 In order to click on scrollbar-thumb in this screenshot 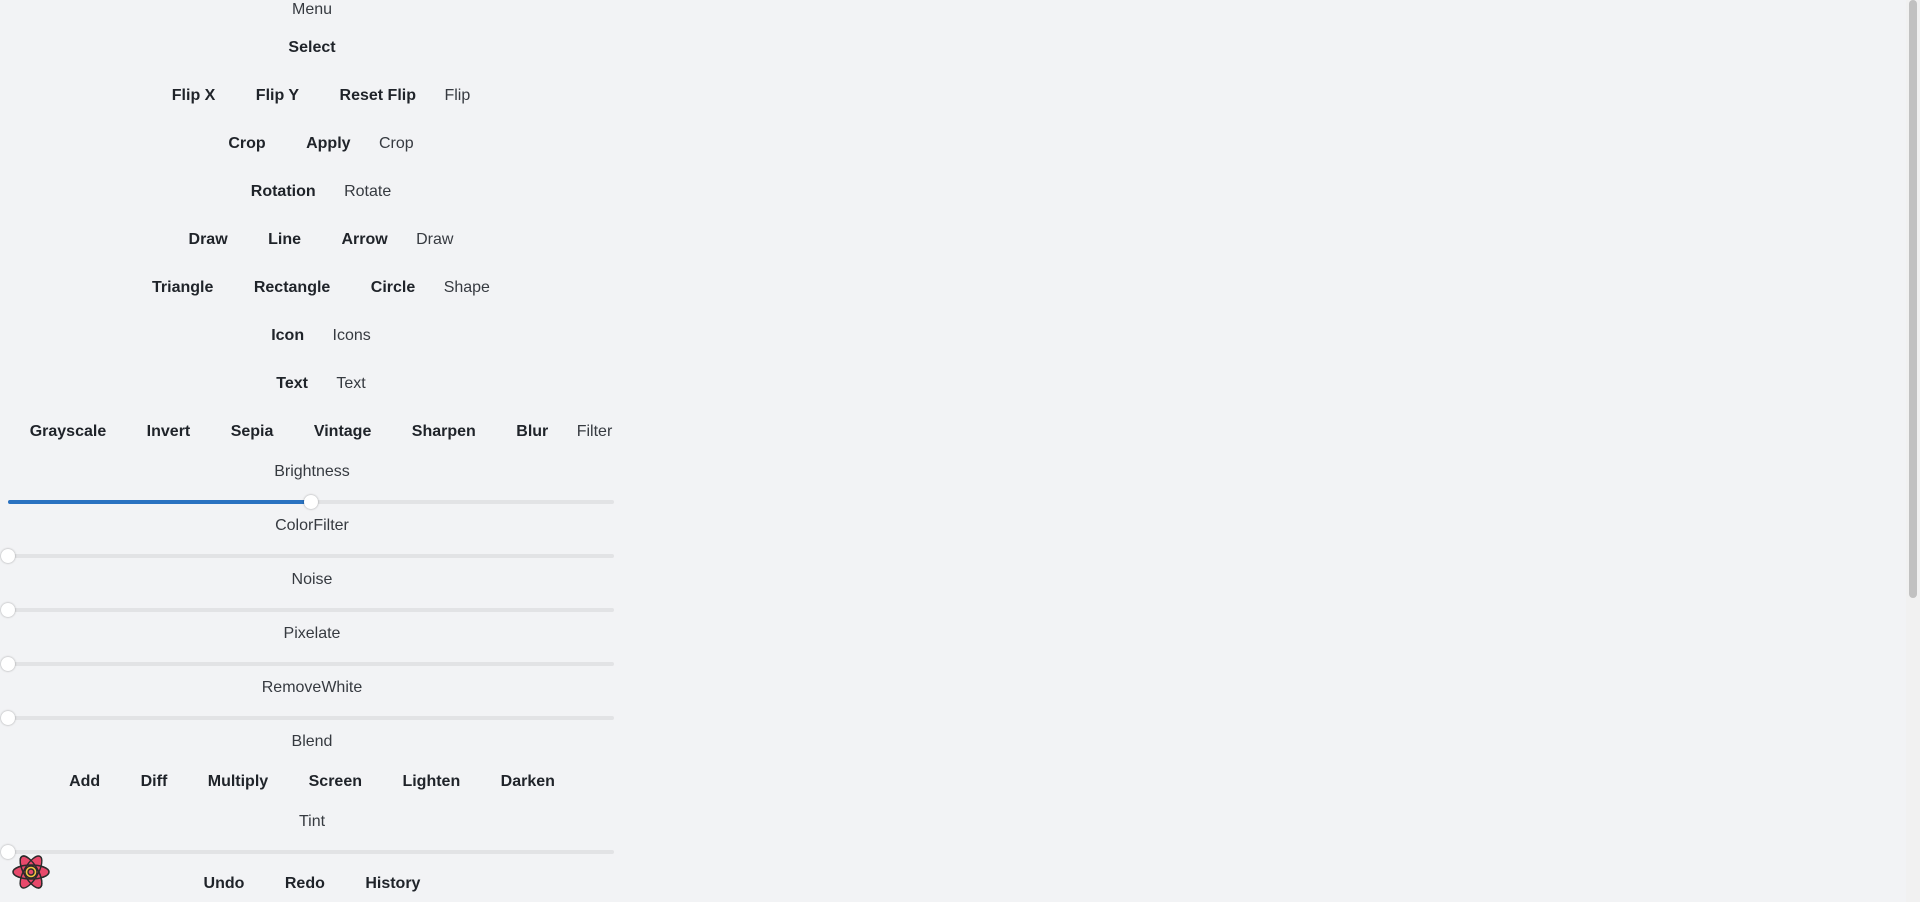, I will do `click(1913, 299)`.